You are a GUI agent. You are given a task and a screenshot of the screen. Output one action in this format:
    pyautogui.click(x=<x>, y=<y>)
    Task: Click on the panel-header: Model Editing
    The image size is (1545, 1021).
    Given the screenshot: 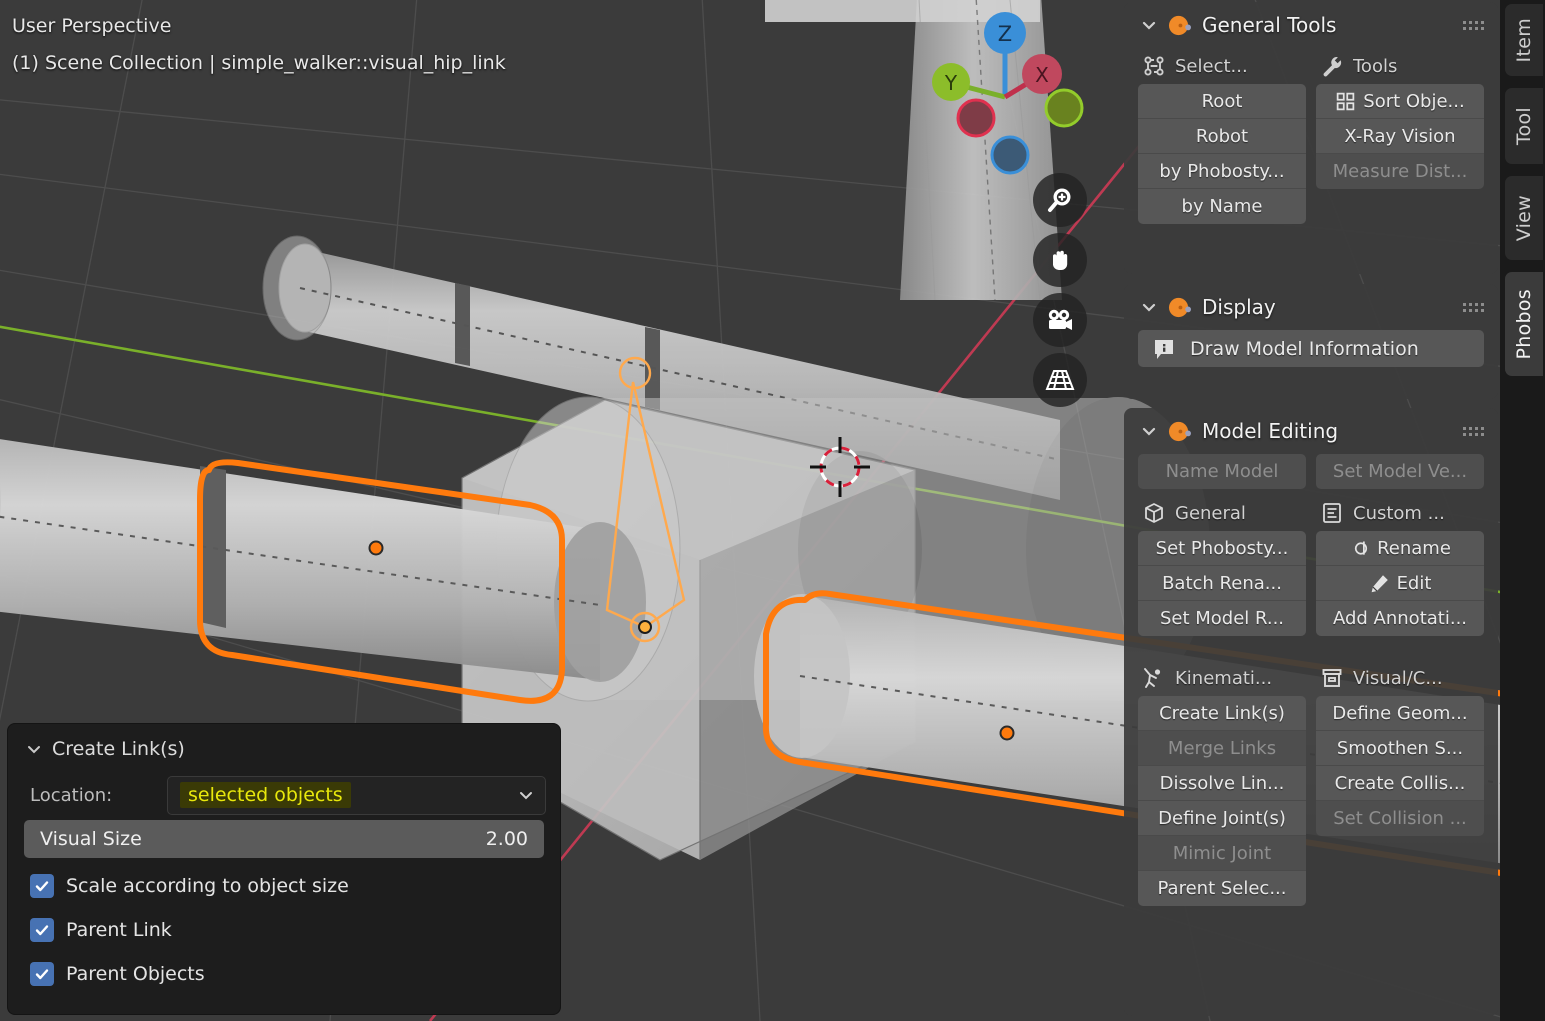 What is the action you would take?
    pyautogui.click(x=1311, y=431)
    